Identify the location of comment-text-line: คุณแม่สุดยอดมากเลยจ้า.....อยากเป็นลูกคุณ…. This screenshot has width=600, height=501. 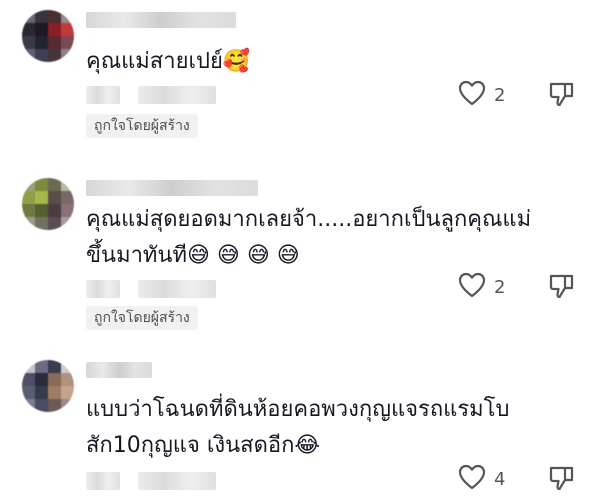
(309, 219).